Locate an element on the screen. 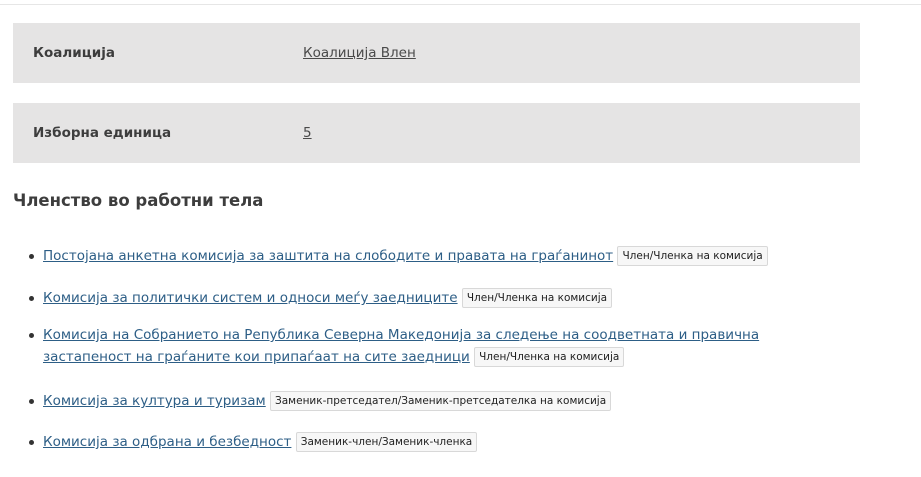 Image resolution: width=921 pixels, height=477 pixels. committee-link: Комисија за култура и туризам is located at coordinates (154, 401).